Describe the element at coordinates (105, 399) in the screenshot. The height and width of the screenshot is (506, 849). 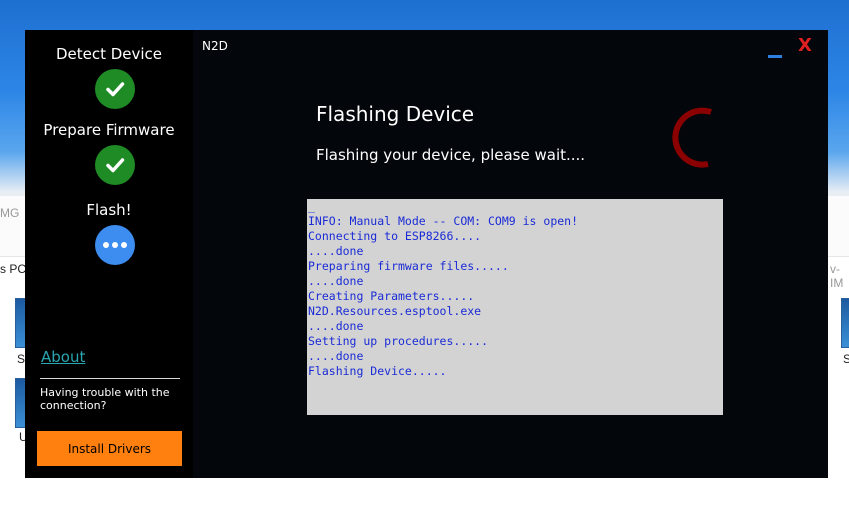
I see `connection-help-text: Having trouble with the connection?` at that location.